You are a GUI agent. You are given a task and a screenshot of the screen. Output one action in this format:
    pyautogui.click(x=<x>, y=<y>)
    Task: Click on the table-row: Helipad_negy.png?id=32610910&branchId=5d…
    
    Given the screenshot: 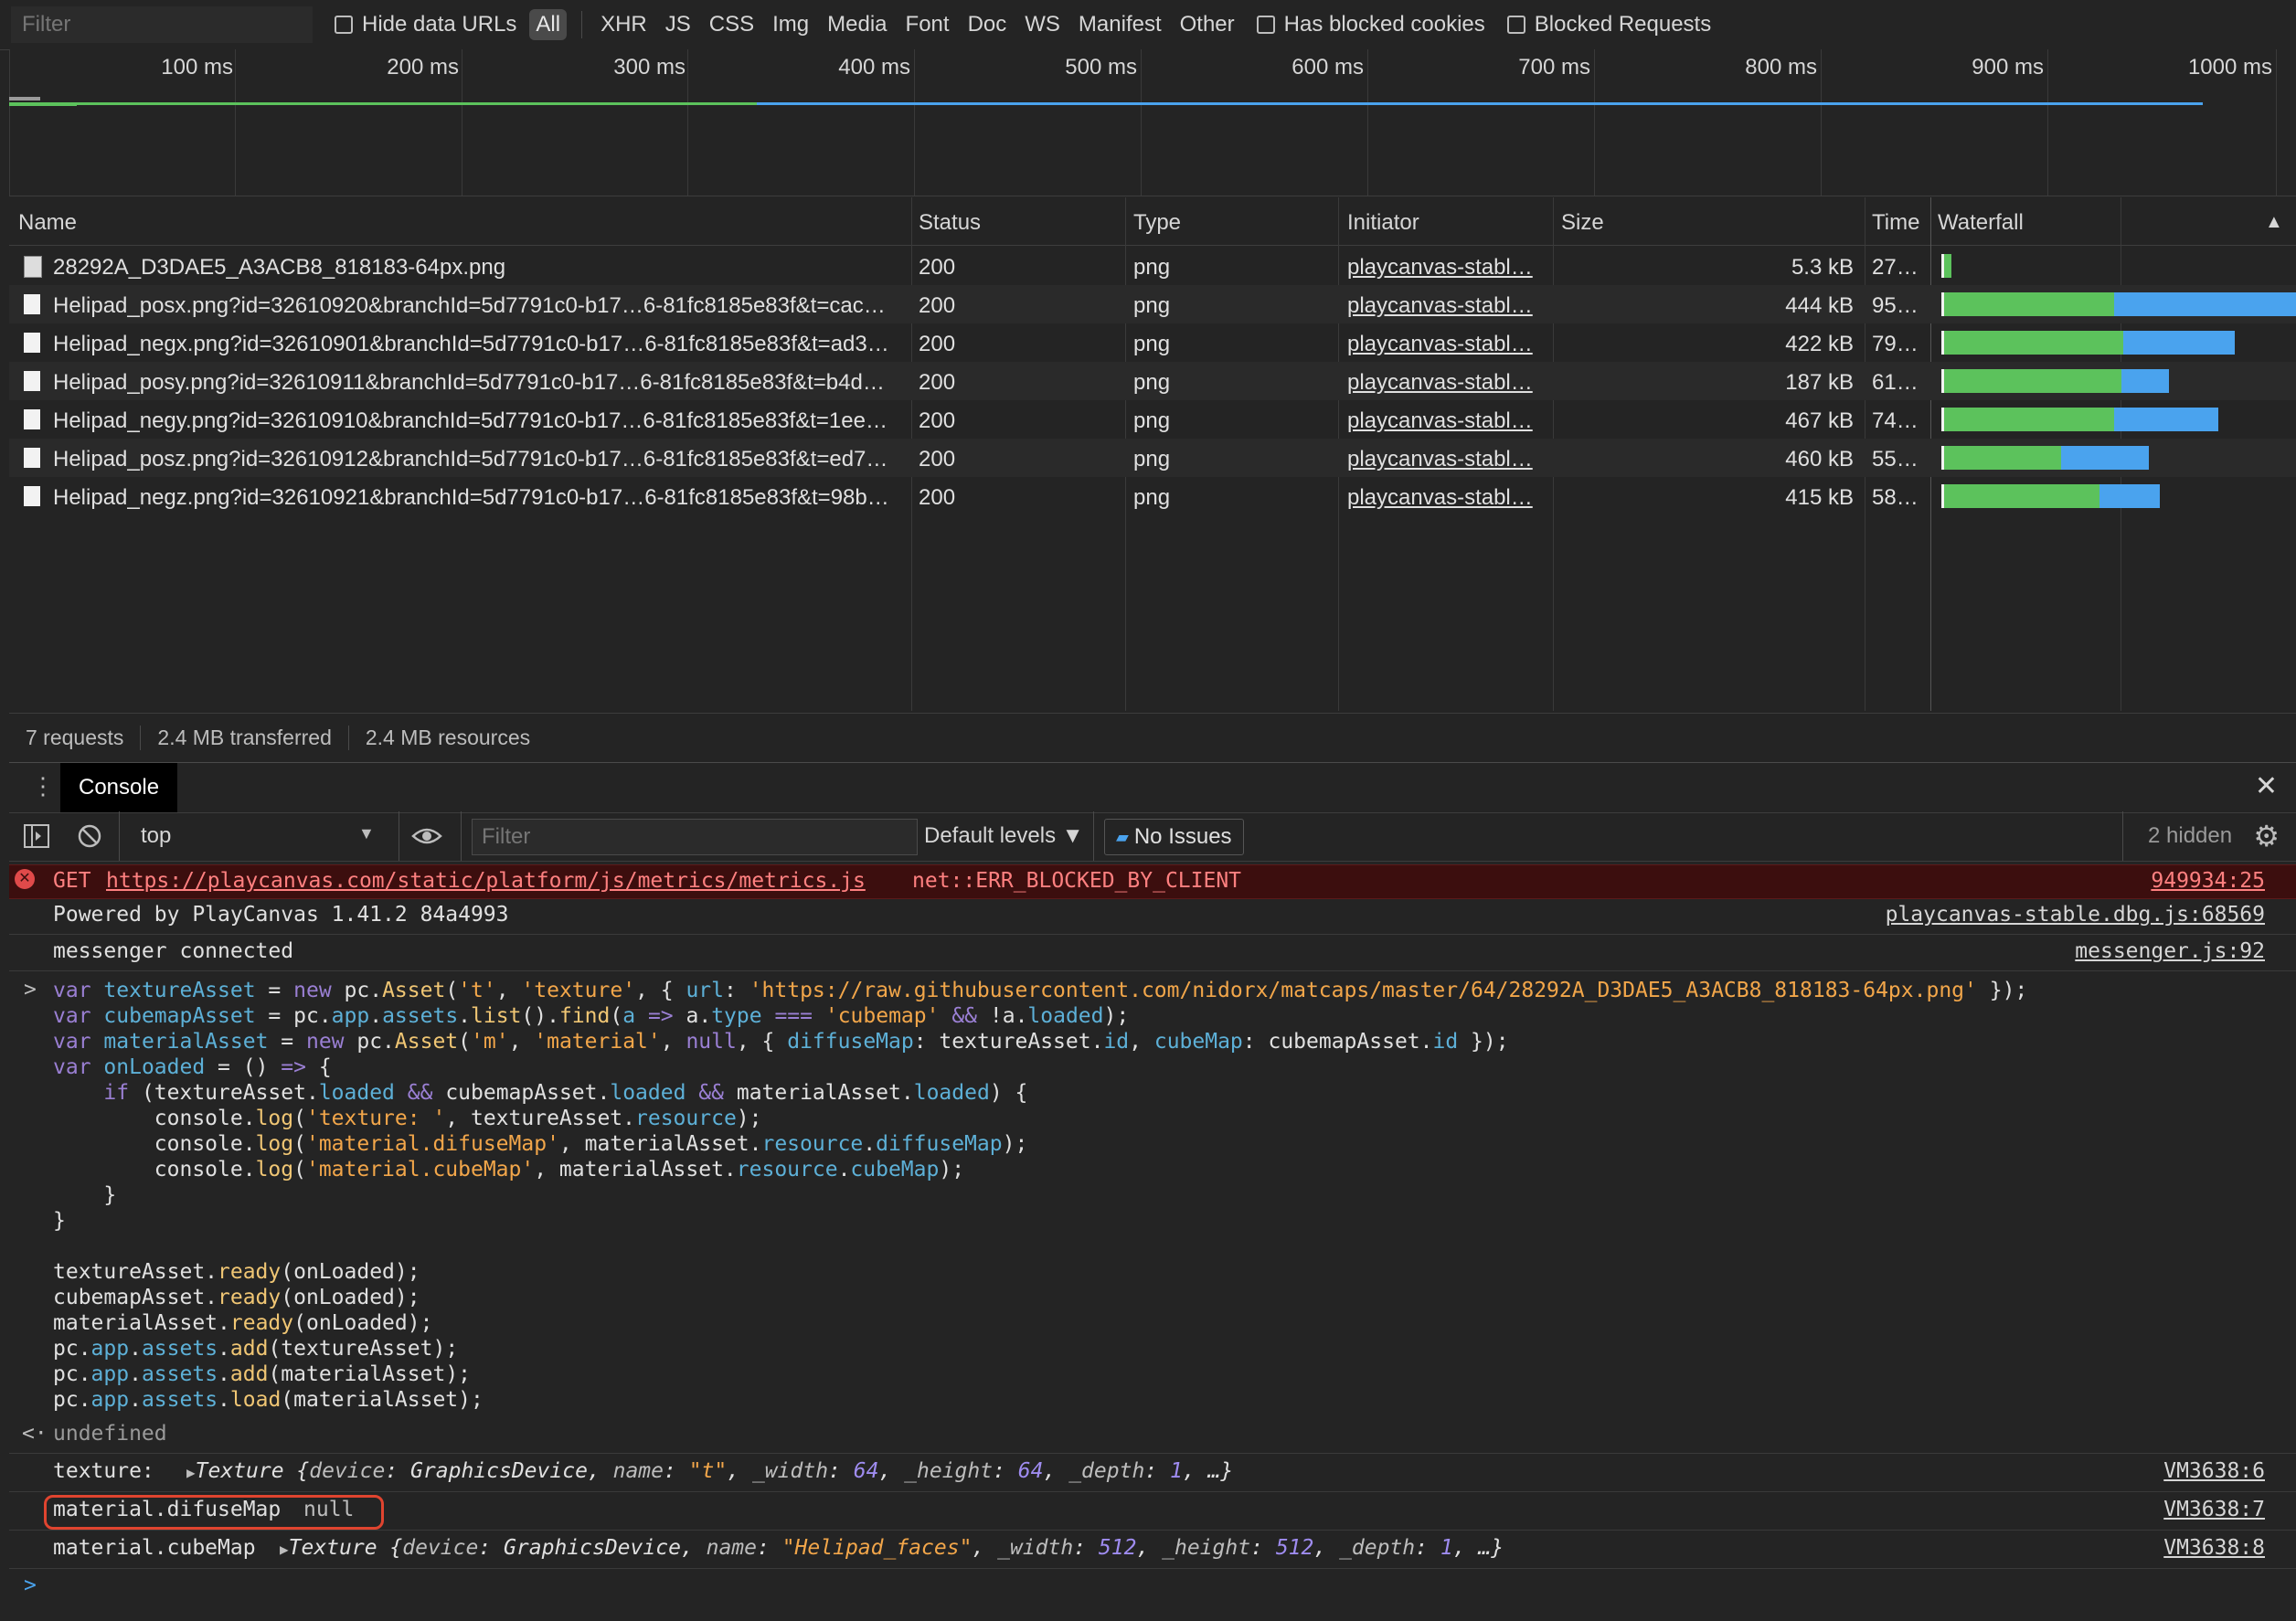 What is the action you would take?
    pyautogui.click(x=1152, y=419)
    